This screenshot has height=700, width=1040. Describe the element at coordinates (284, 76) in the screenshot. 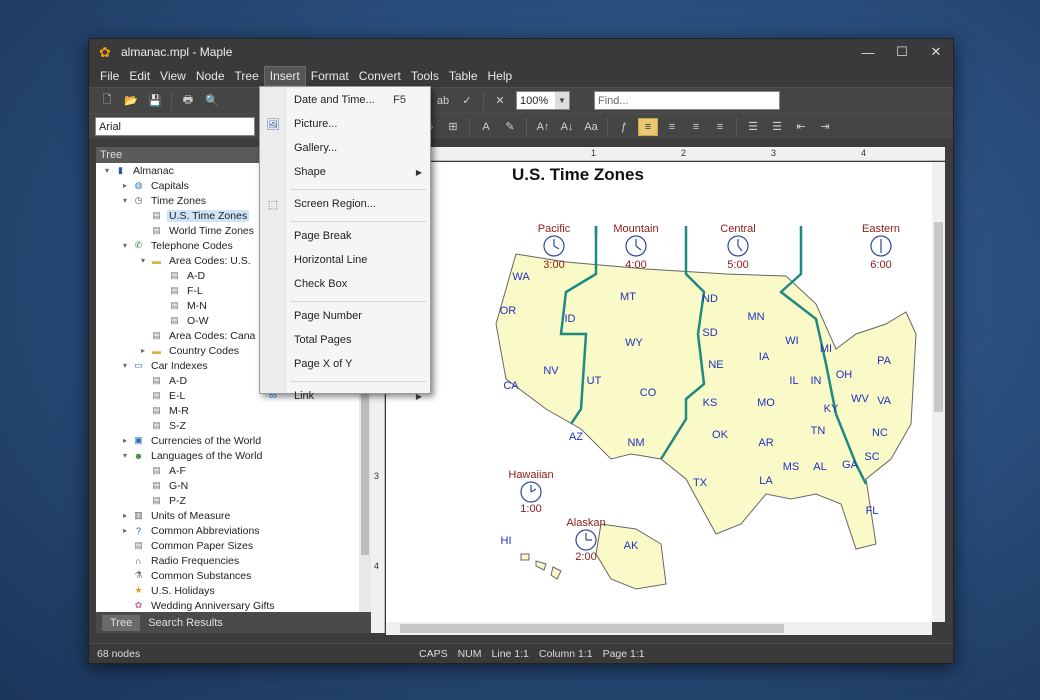

I see `menu-insert: Insert` at that location.